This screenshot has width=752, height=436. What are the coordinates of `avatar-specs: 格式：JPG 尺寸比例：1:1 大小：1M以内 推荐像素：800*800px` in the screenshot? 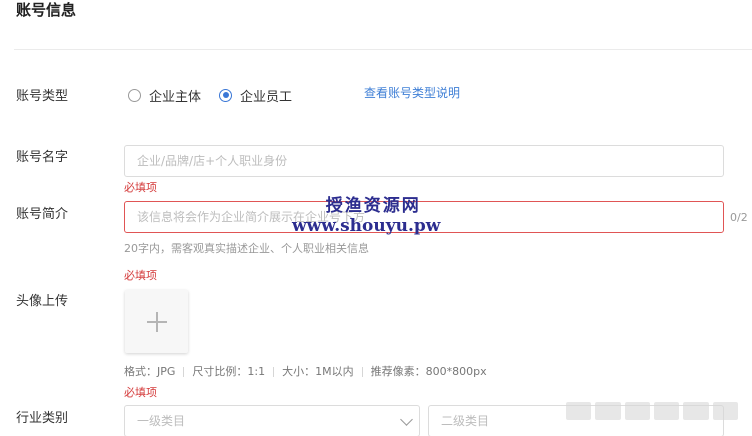 It's located at (305, 372).